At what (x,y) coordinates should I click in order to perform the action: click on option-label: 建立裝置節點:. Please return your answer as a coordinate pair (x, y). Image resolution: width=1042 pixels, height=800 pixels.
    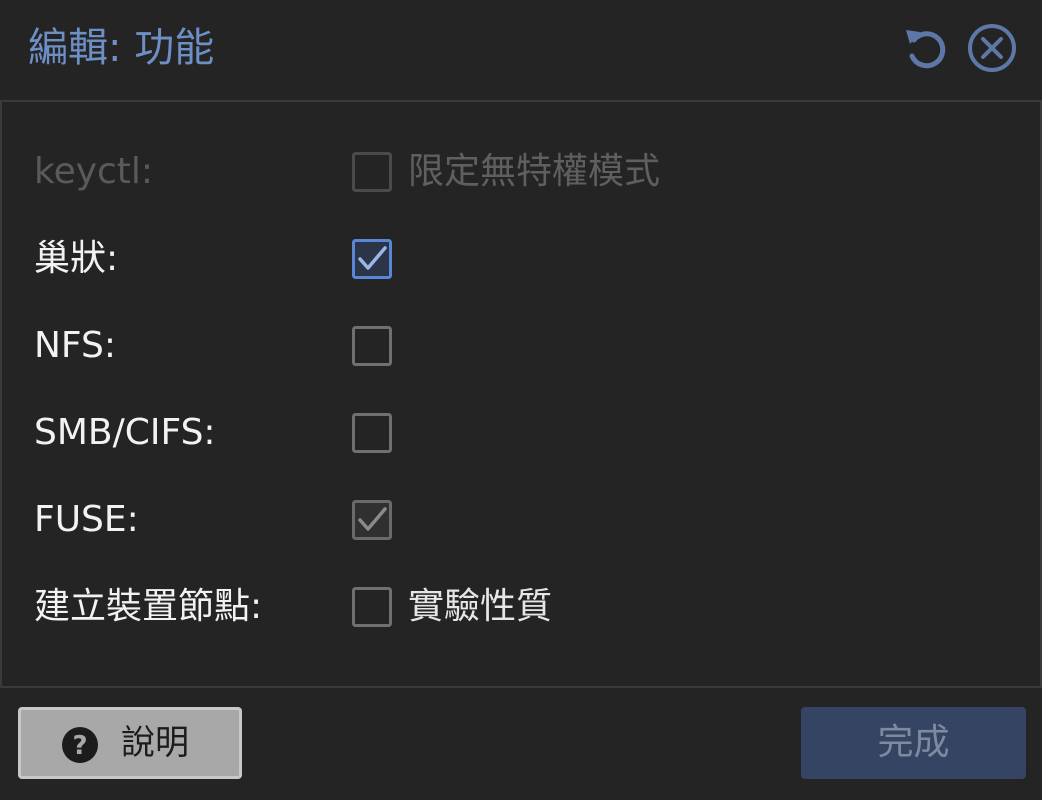
    Looking at the image, I should click on (148, 606).